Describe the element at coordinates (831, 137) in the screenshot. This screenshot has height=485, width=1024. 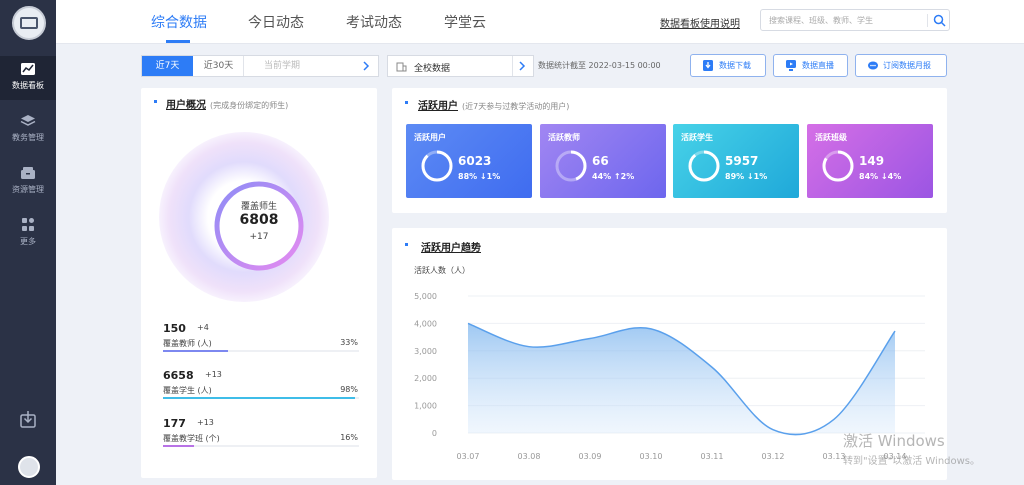
I see `metric-title: 活跃班级` at that location.